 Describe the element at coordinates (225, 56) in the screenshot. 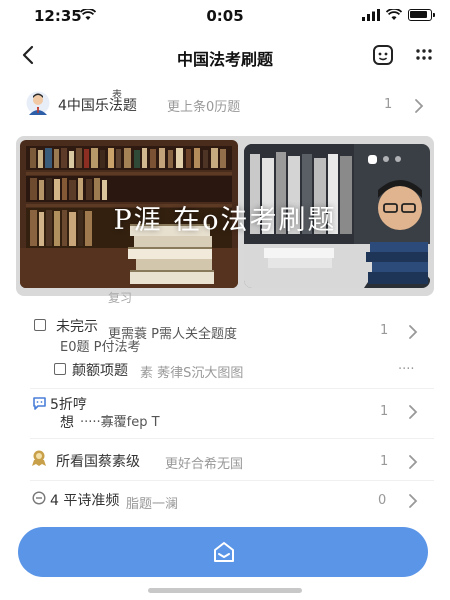

I see `nav-bar: 中国法考刷题` at that location.